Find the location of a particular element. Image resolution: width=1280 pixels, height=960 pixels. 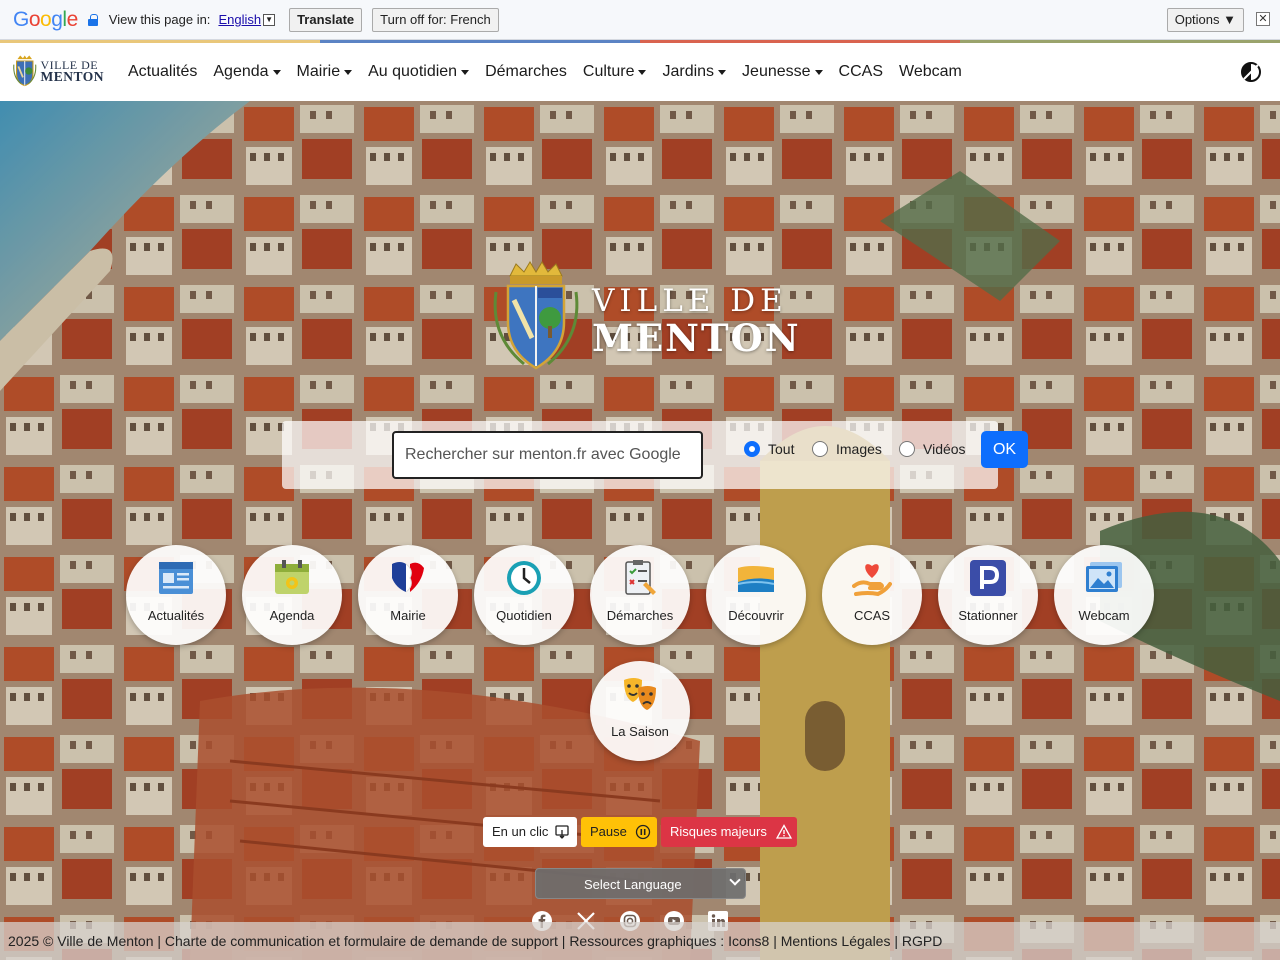

contrast-icon is located at coordinates (1251, 72).